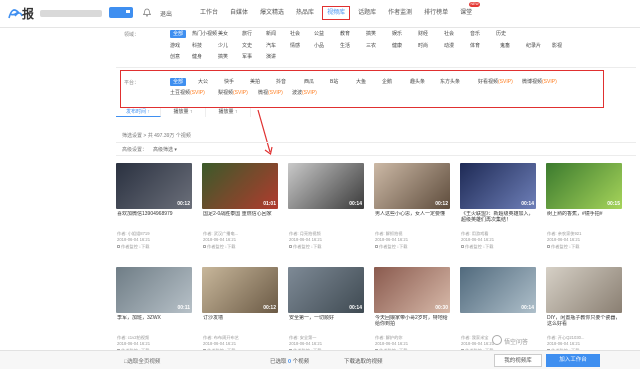 Image resolution: width=640 pixels, height=369 pixels. I want to click on category-option: 历史, so click(501, 34).